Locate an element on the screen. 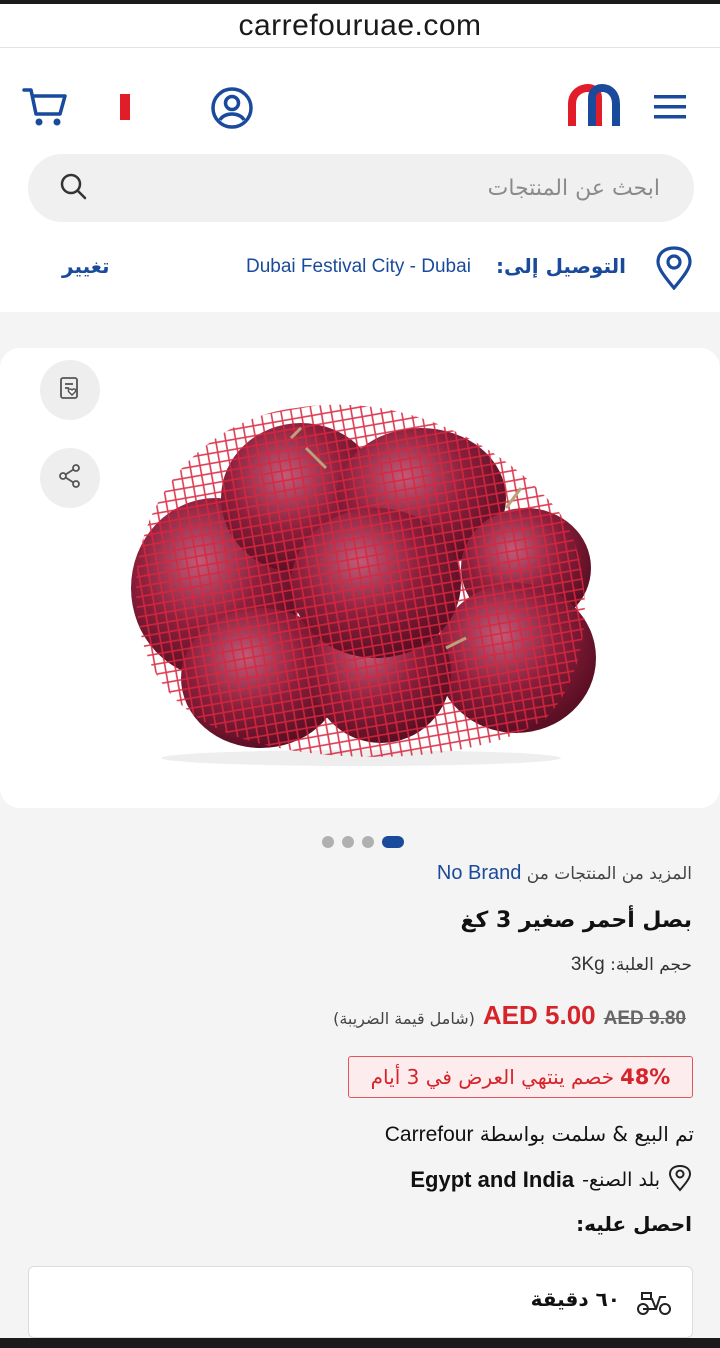  bottom-edge is located at coordinates (360, 1343).